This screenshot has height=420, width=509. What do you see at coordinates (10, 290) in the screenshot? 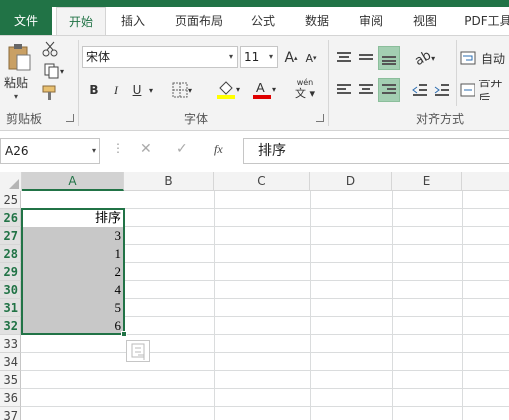
I see `row-header-30: 30` at bounding box center [10, 290].